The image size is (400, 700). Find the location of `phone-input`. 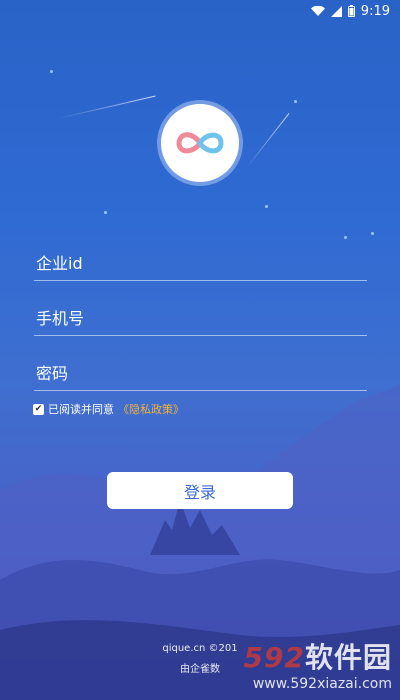

phone-input is located at coordinates (200, 318).